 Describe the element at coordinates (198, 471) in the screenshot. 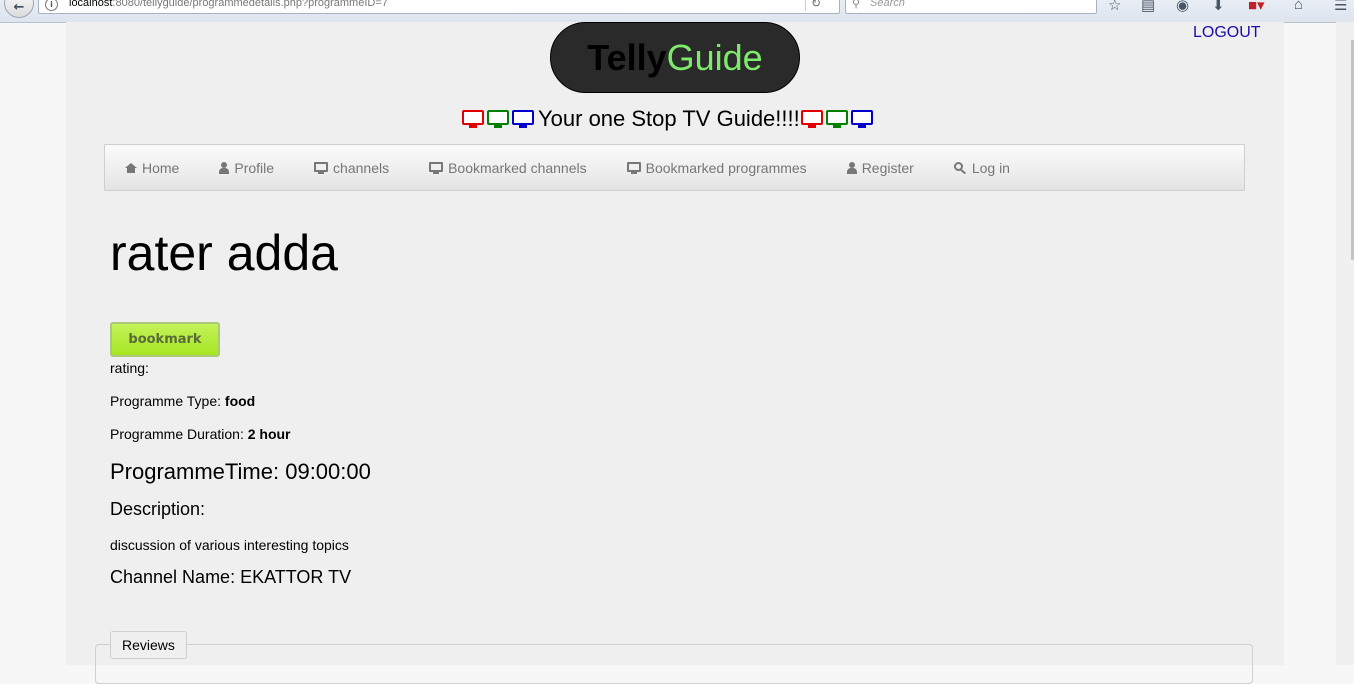

I see `programme-time-label: ProgrammeTime:` at that location.